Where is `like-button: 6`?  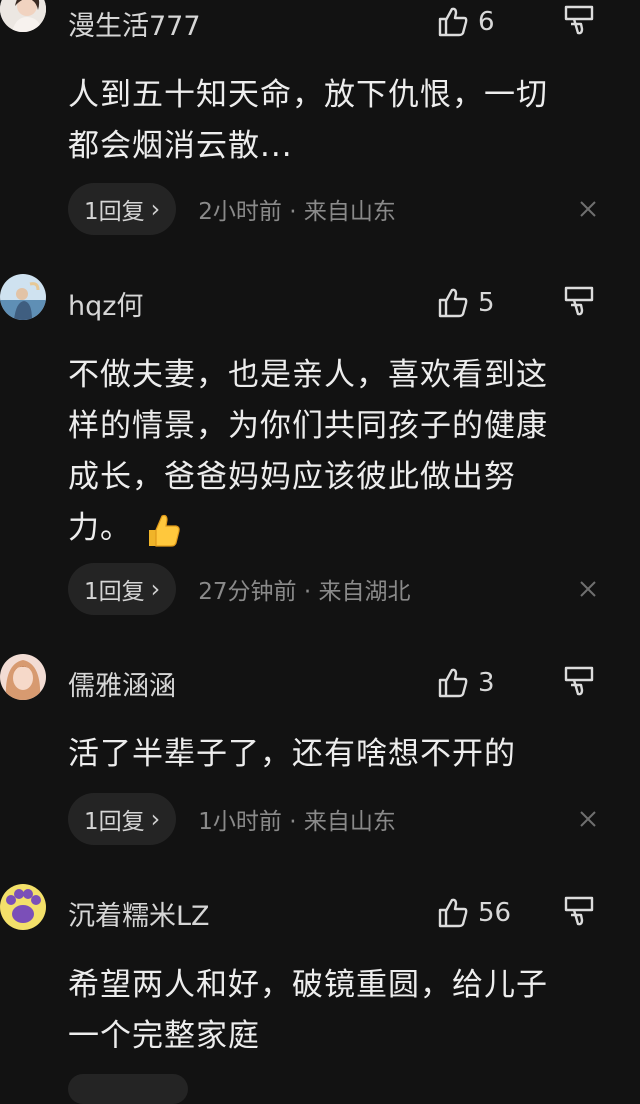
like-button: 6 is located at coordinates (465, 22).